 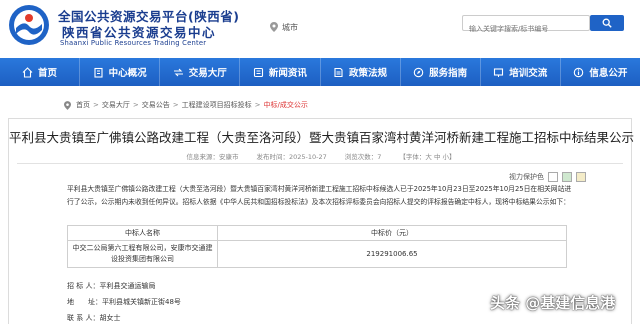 I want to click on nav-item-news: 新闻资讯, so click(x=280, y=72).